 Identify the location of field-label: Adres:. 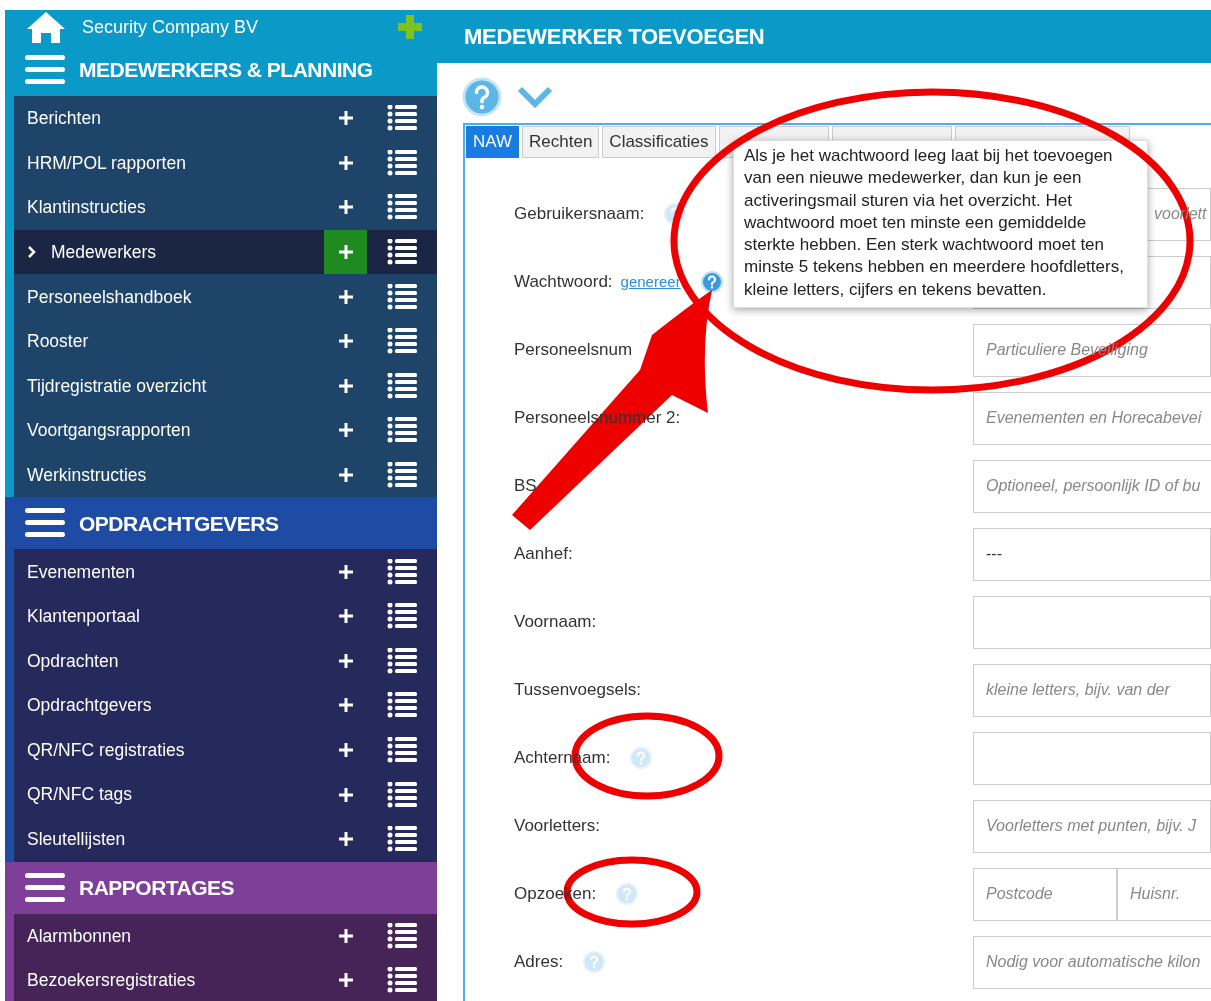
(539, 962).